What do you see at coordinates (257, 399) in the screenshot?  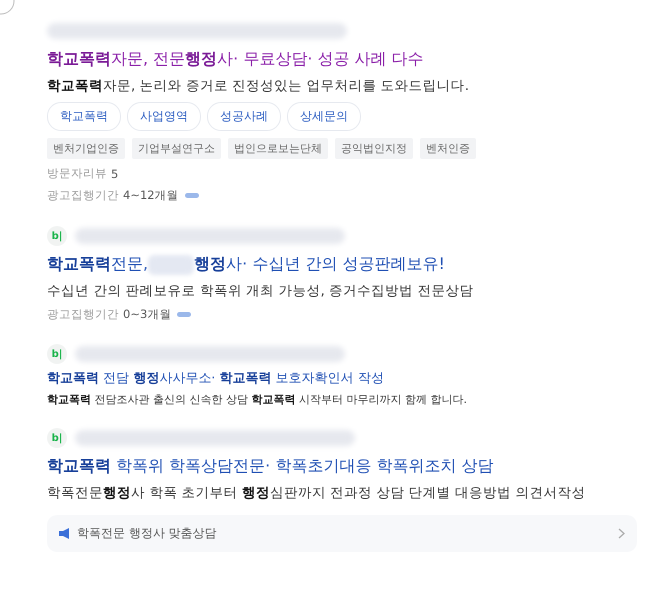 I see `ad-description: 학교폭력 전담조사관 출신의 신속한 상담 학교폭력 시작부터 마무리까지 함께 합니다.` at bounding box center [257, 399].